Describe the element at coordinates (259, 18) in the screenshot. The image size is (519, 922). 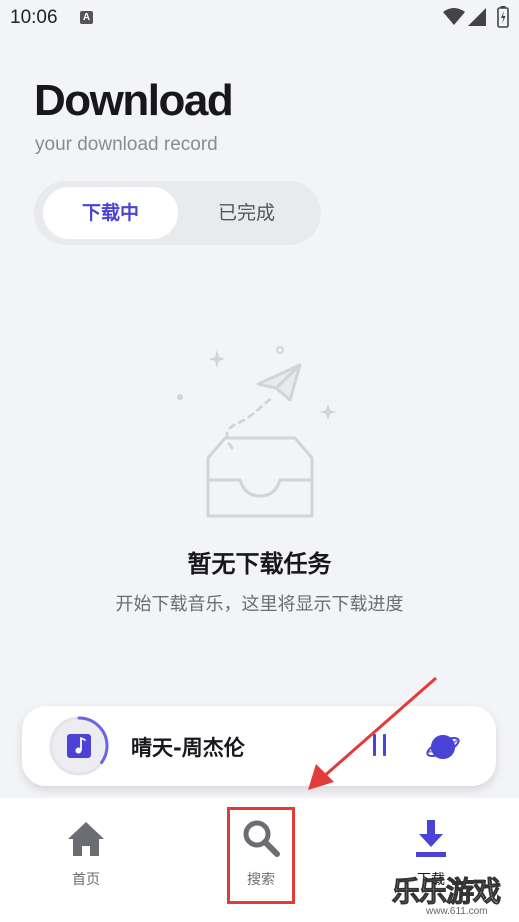
I see `status-bar: 10:06 A` at that location.